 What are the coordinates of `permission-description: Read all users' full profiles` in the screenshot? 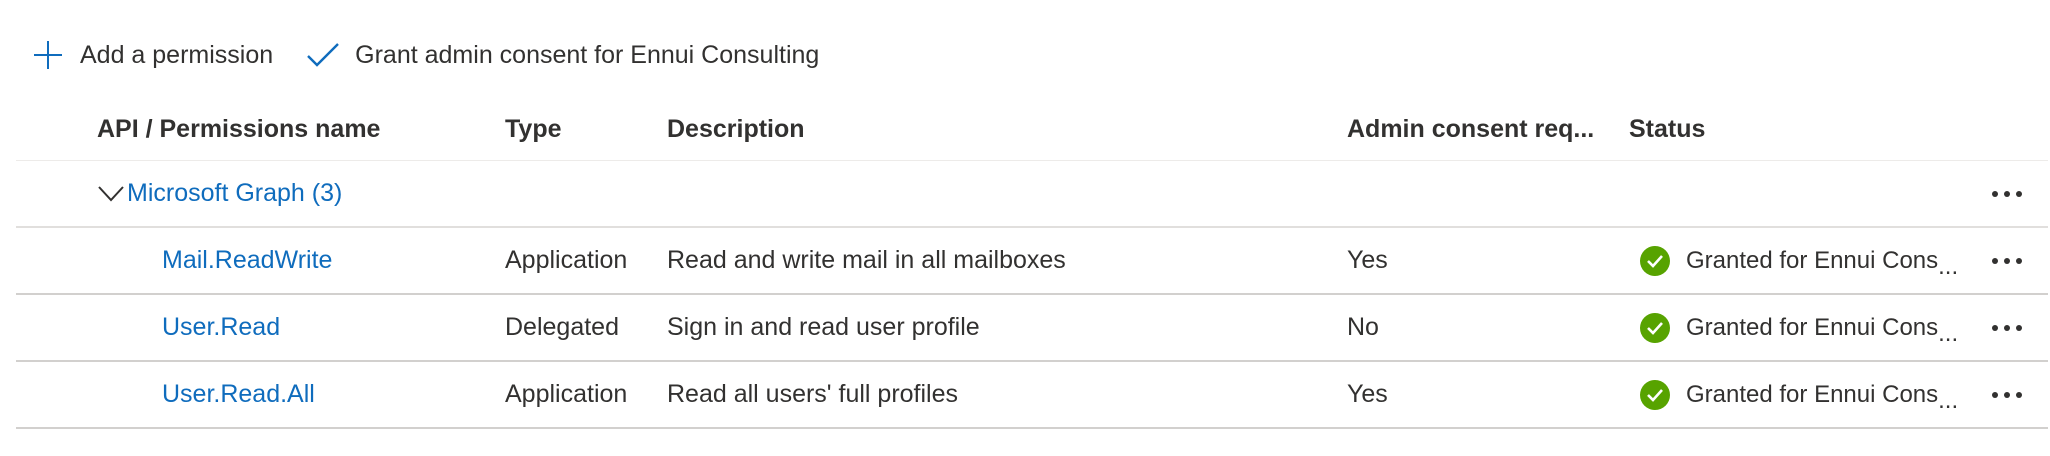 It's located at (813, 394).